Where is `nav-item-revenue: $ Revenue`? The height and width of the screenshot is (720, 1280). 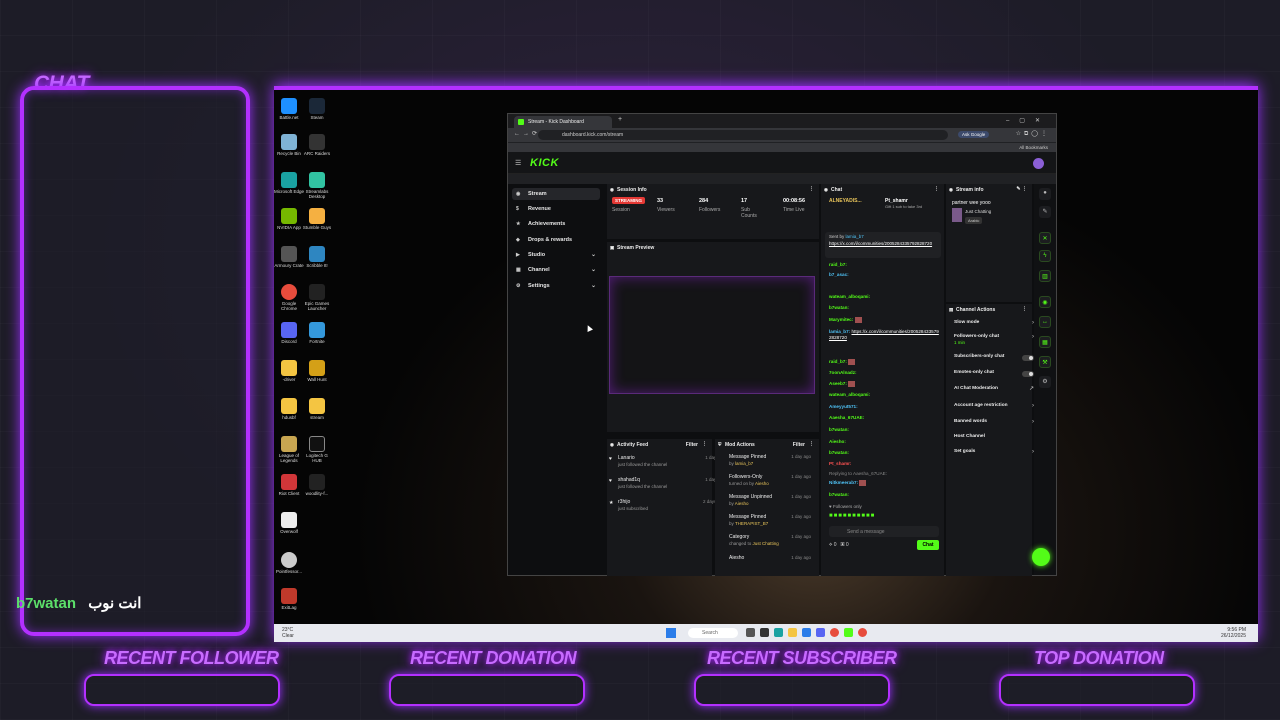
nav-item-revenue: $ Revenue is located at coordinates (556, 209).